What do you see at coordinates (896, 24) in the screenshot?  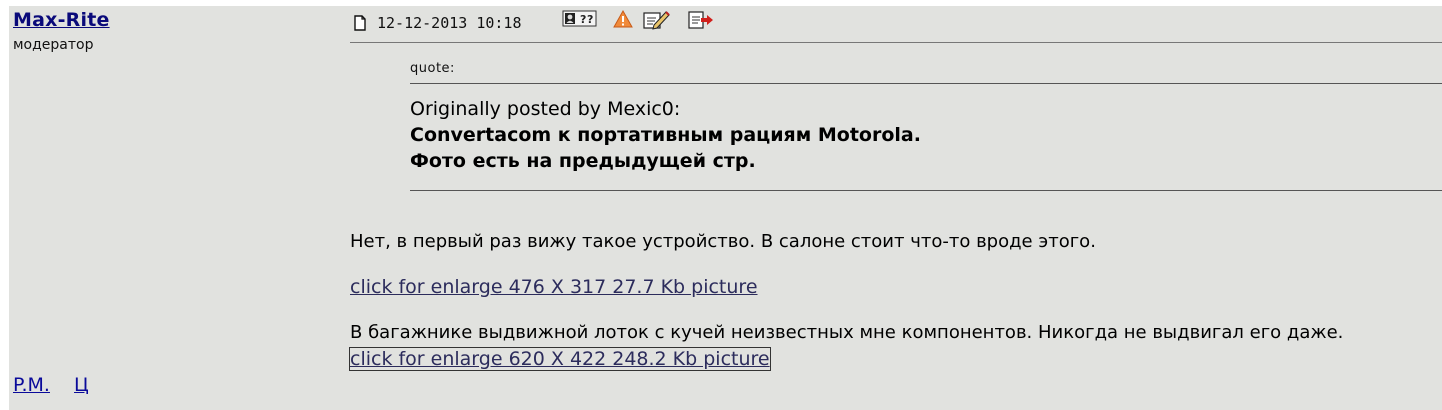 I see `post-header: 12-12-2013 10:18 ? ?` at bounding box center [896, 24].